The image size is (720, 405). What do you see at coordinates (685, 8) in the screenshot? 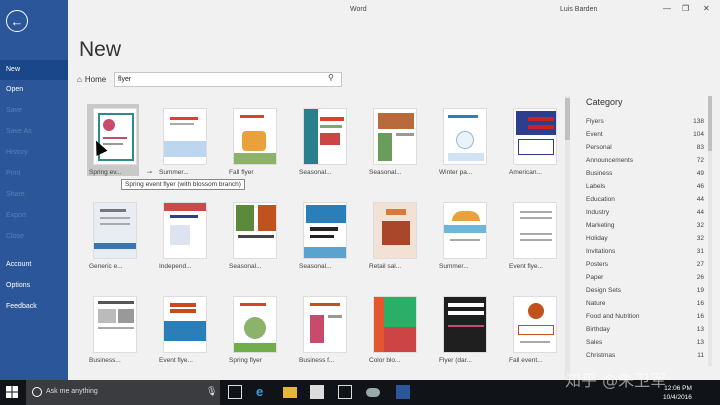
I see `restore-button: ❐` at bounding box center [685, 8].